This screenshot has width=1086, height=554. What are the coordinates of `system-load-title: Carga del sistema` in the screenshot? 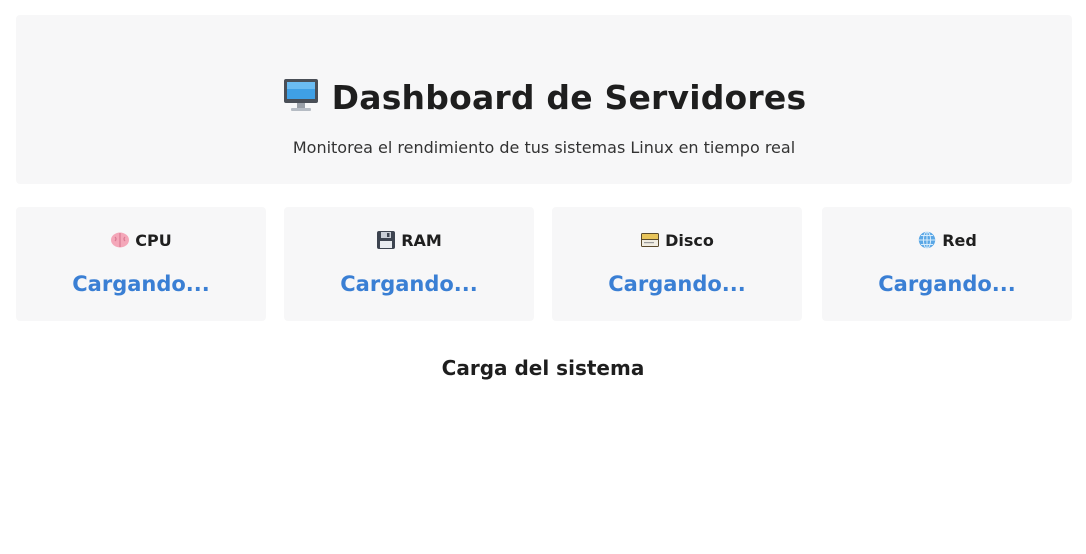 It's located at (543, 368).